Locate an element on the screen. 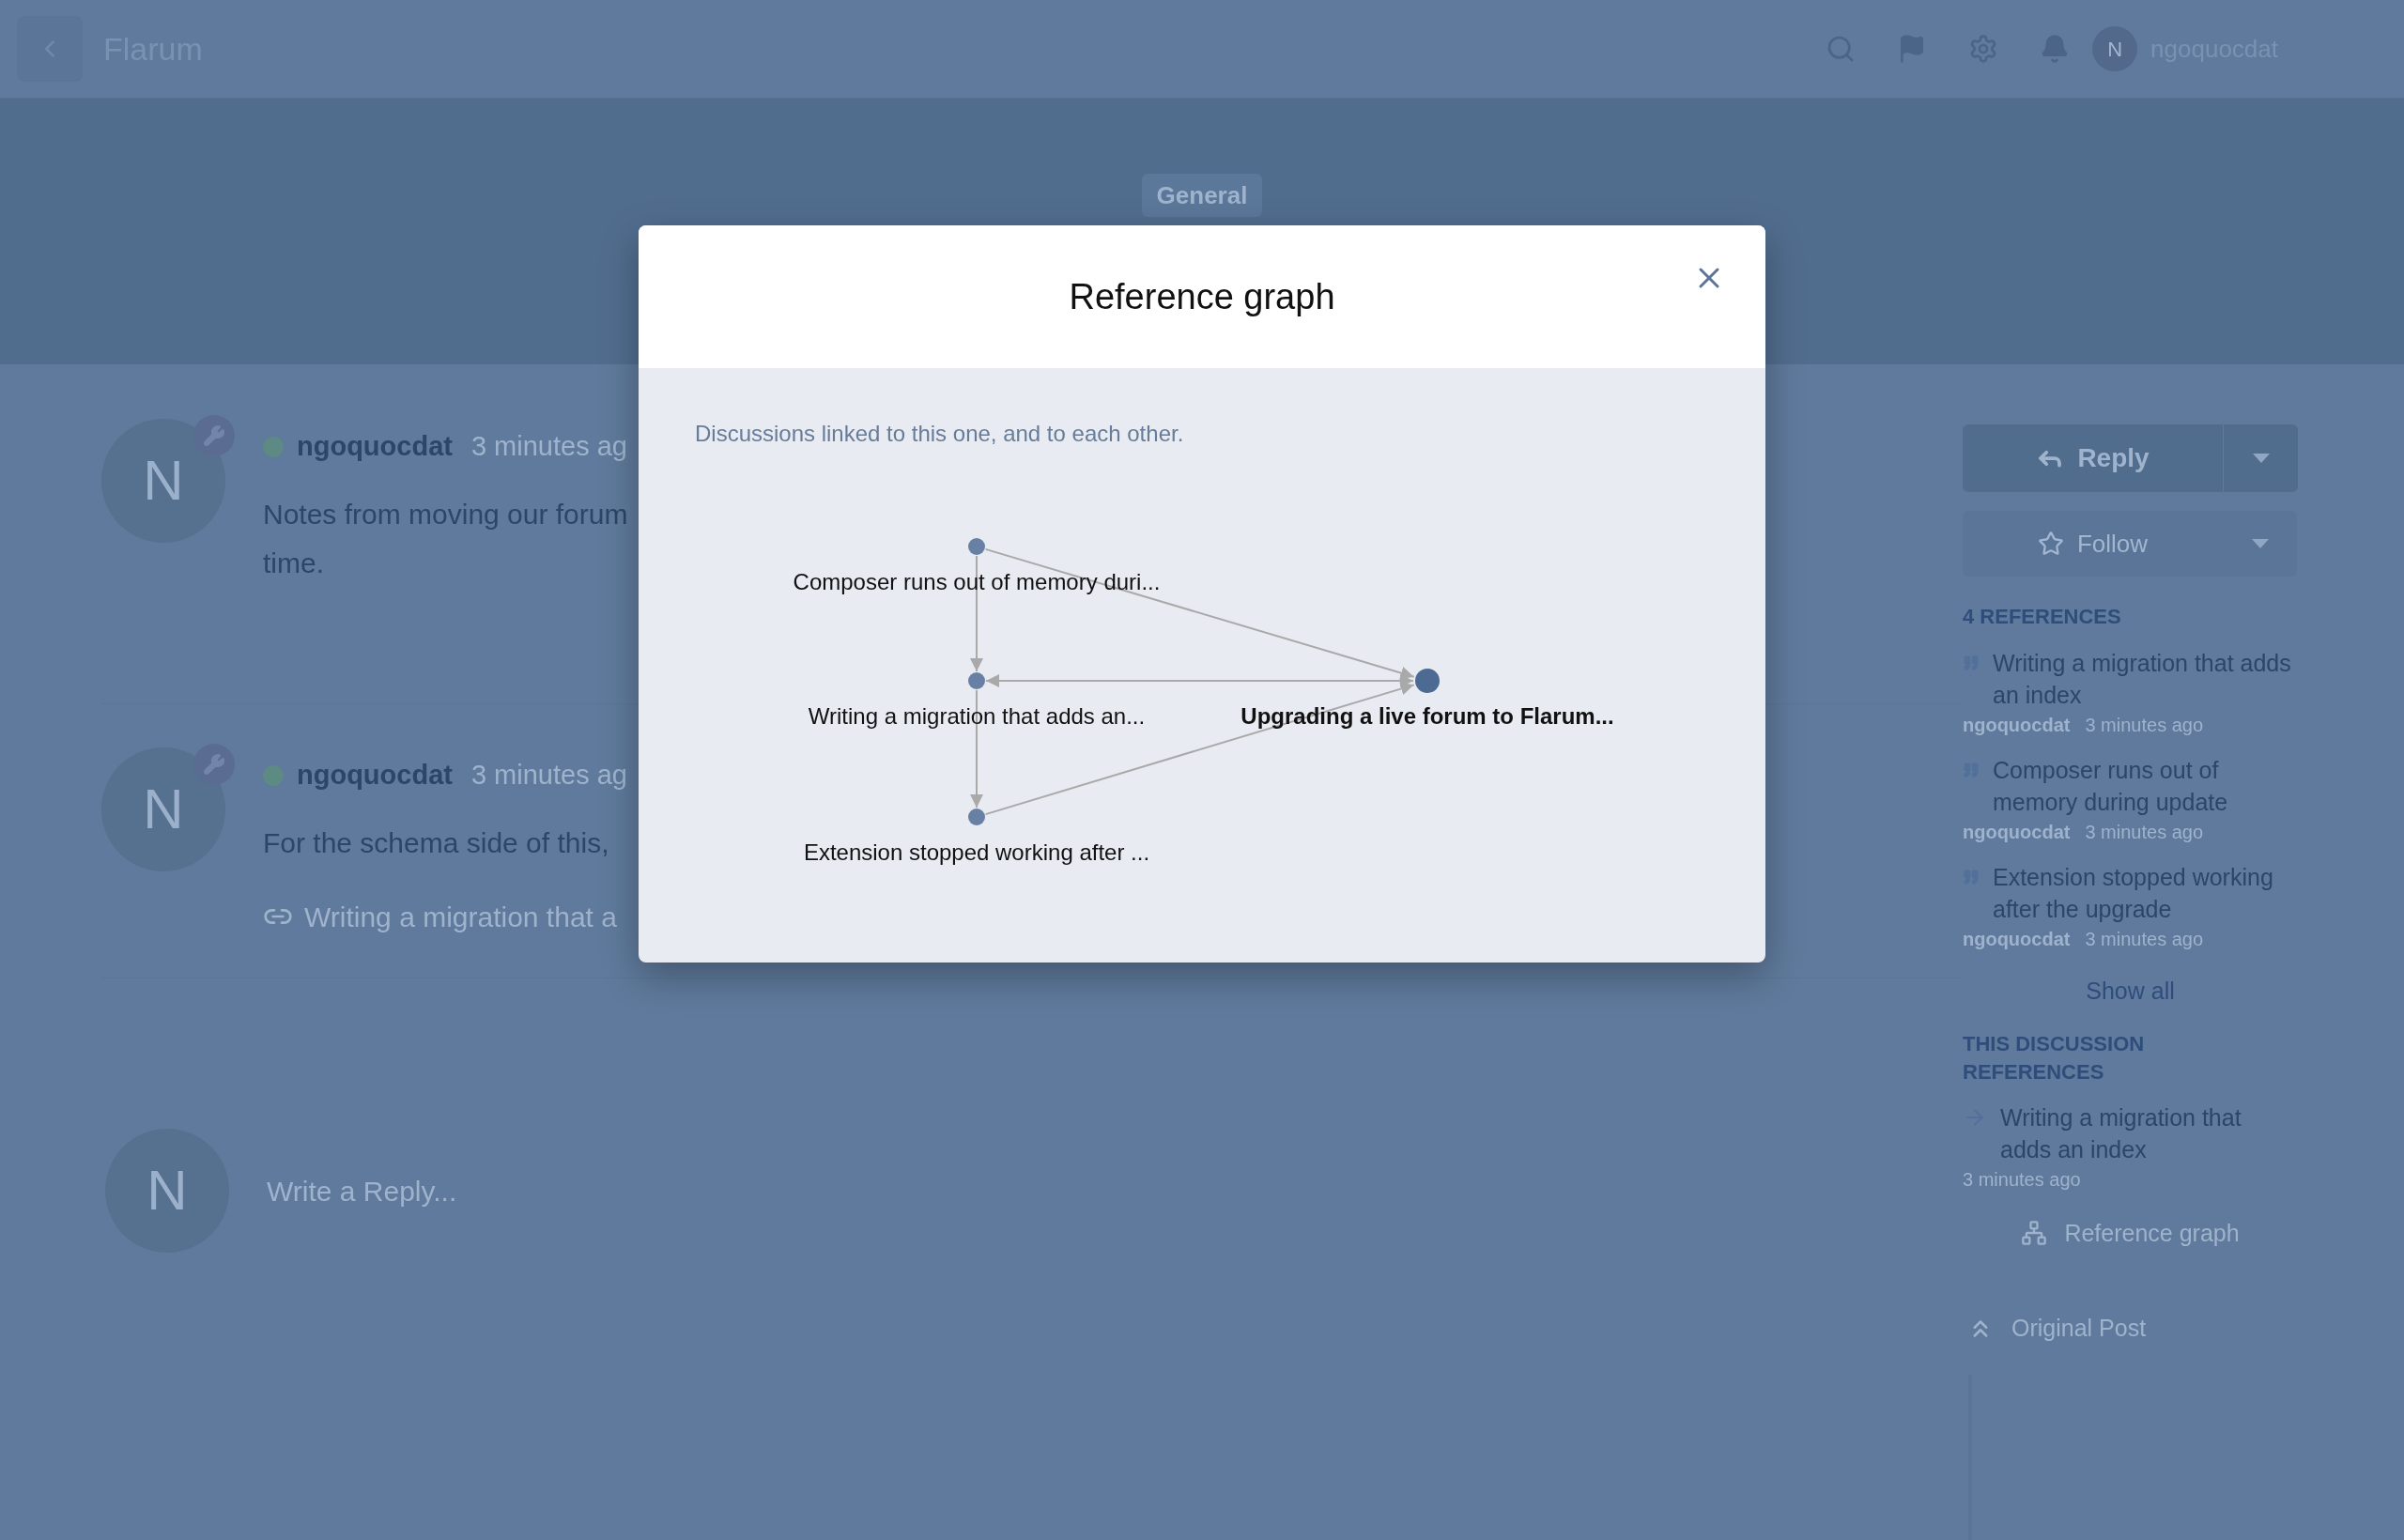  reference-graph-link: Reference graph is located at coordinates (2130, 1233).